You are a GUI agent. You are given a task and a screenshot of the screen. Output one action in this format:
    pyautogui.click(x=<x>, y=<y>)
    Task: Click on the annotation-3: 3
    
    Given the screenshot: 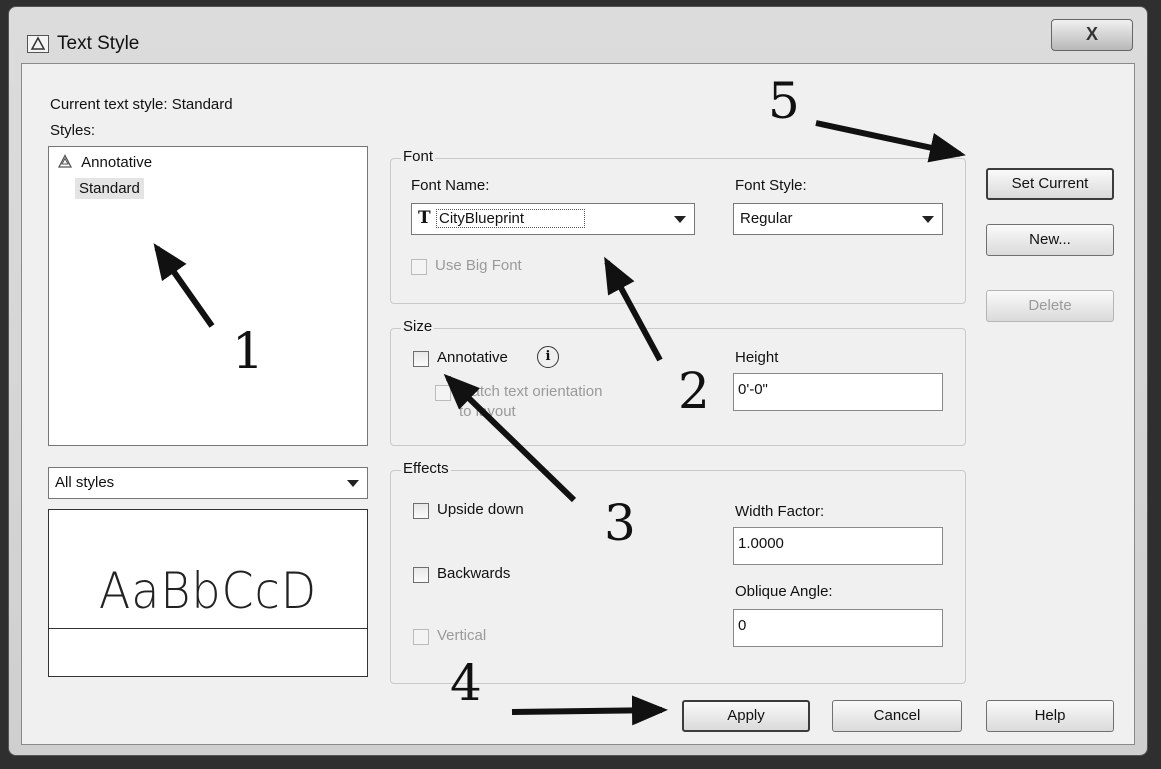 What is the action you would take?
    pyautogui.click(x=620, y=523)
    